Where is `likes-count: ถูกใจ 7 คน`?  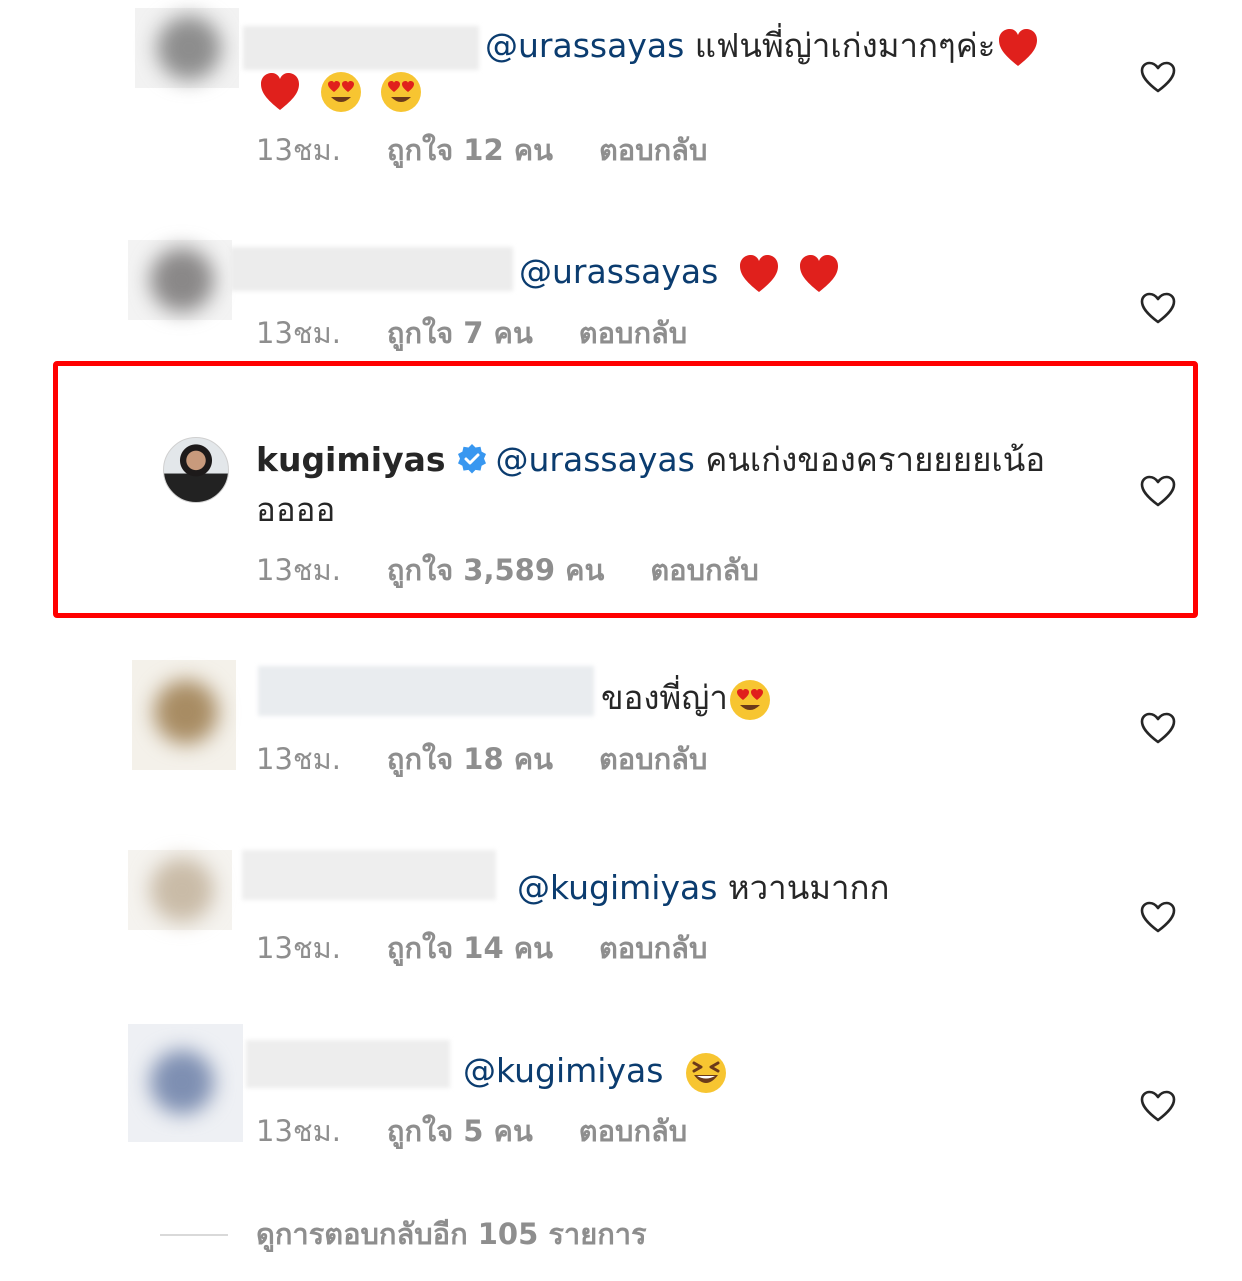
likes-count: ถูกใจ 7 คน is located at coordinates (460, 333).